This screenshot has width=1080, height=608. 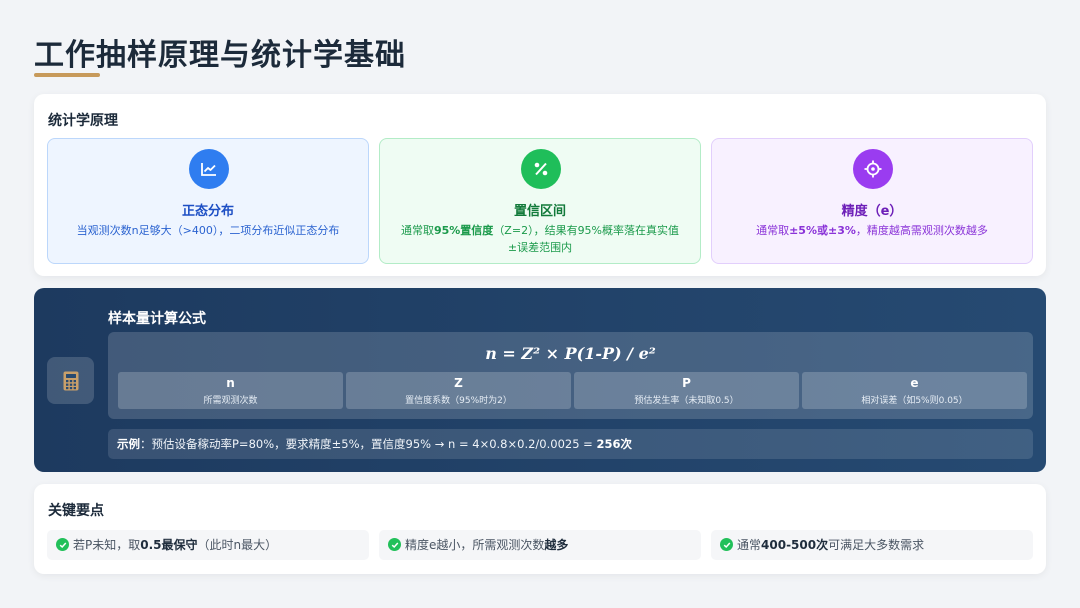 What do you see at coordinates (614, 444) in the screenshot?
I see `example-result: 256次` at bounding box center [614, 444].